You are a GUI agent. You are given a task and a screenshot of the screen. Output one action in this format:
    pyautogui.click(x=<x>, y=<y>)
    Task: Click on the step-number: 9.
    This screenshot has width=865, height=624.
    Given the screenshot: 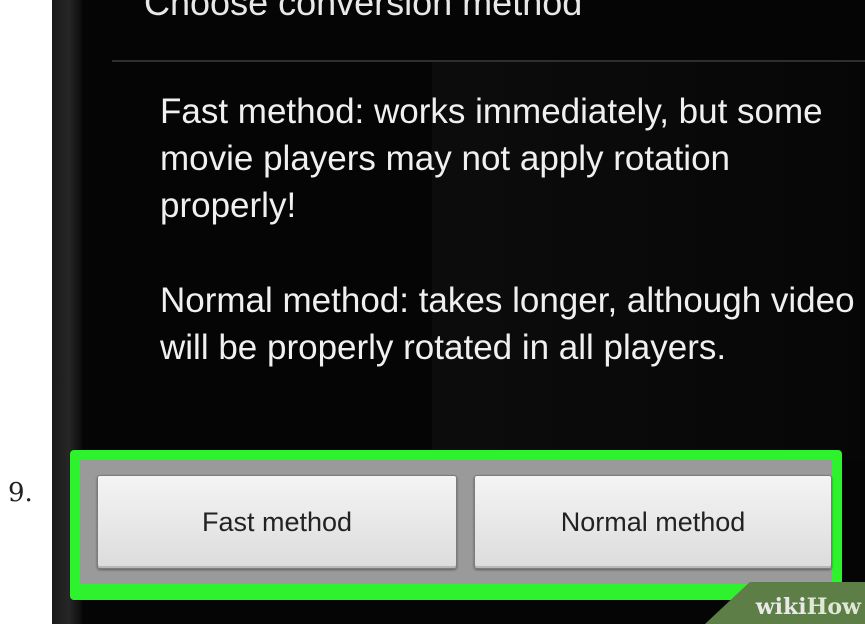 What is the action you would take?
    pyautogui.click(x=20, y=493)
    